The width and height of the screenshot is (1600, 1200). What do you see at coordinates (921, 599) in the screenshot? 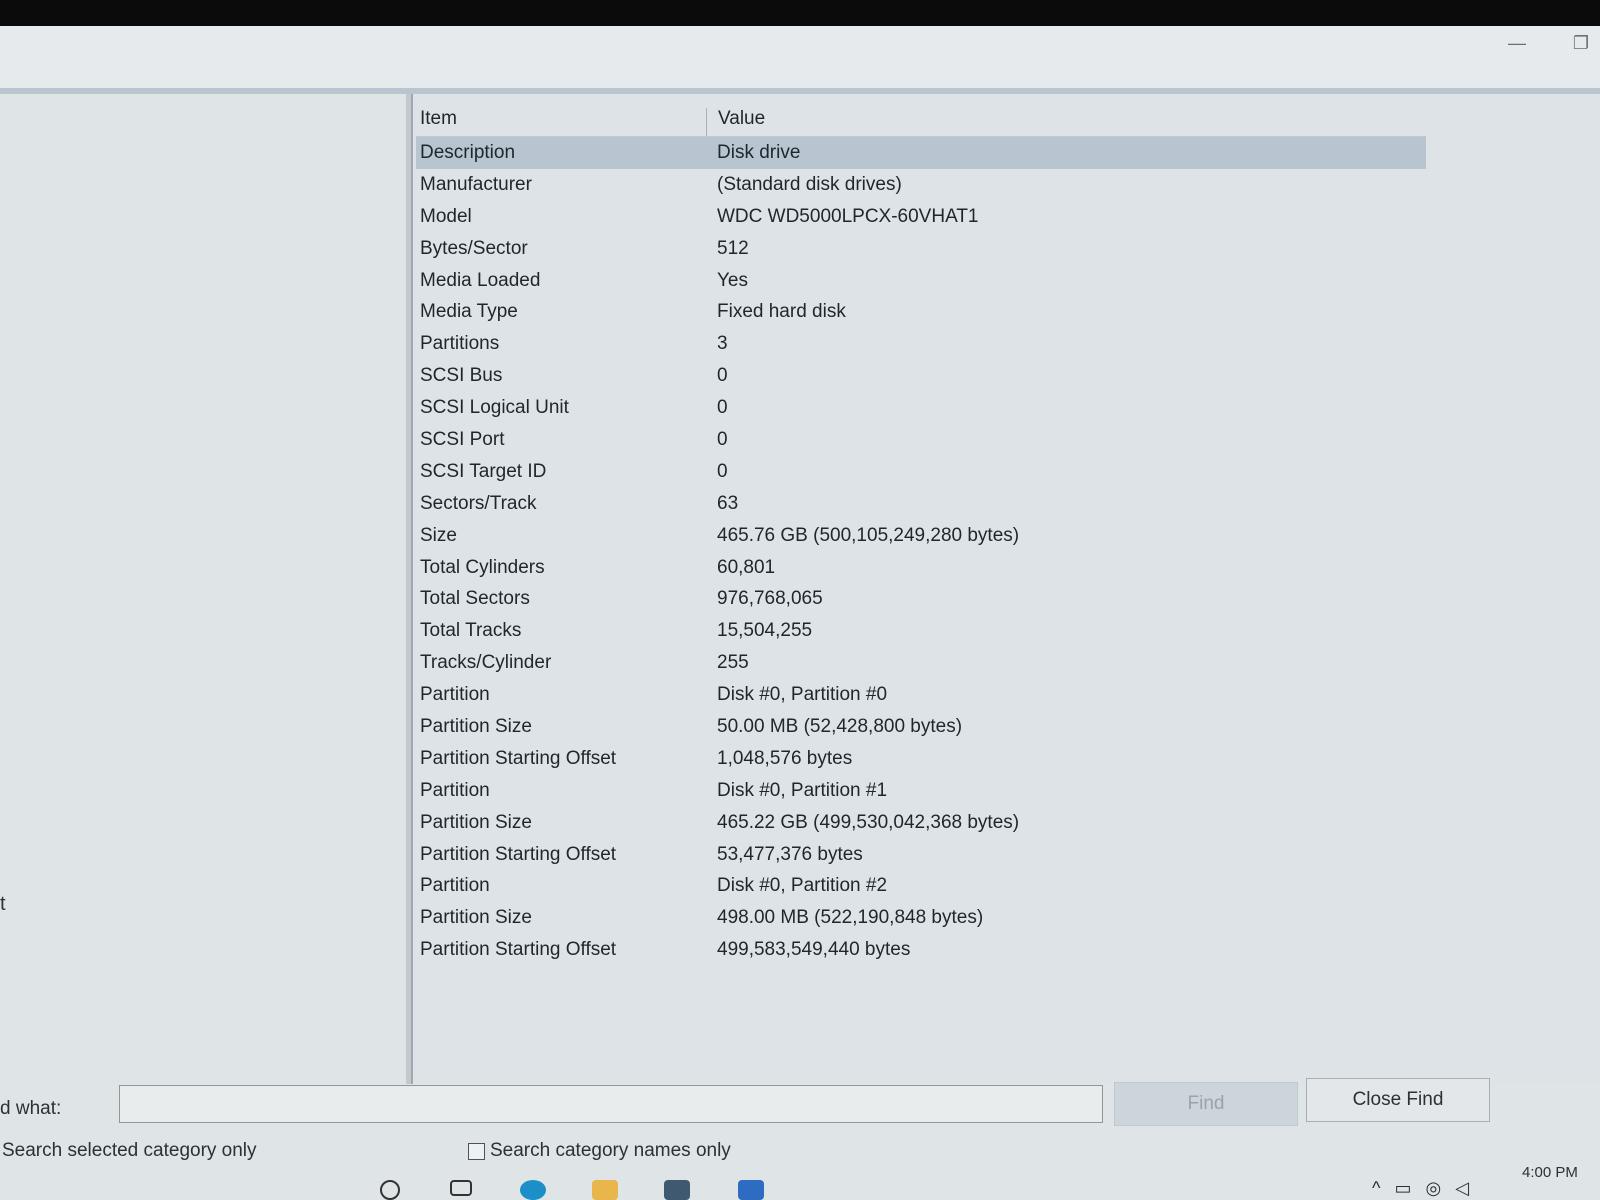
I see `table-row: Total Sectors 976,768,065` at bounding box center [921, 599].